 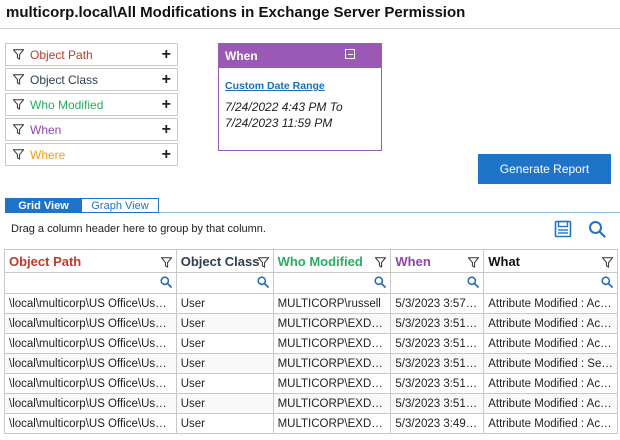 I want to click on column-header-label: Object Class, so click(x=220, y=261).